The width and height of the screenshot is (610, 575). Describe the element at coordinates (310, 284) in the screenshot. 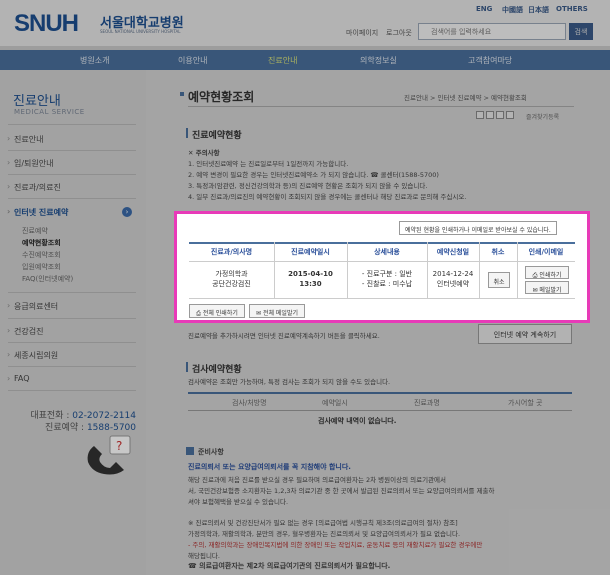

I see `reservation-time: 13:30` at that location.